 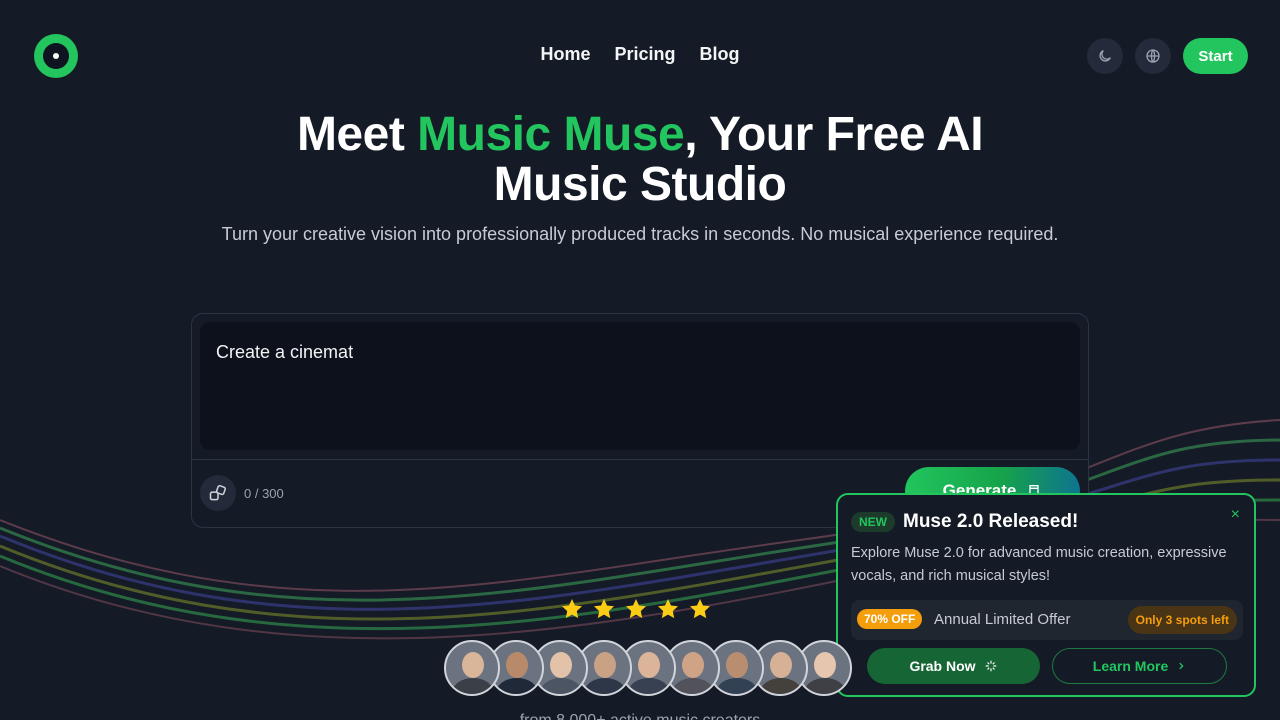 I want to click on theme-toggle-button, so click(x=1105, y=56).